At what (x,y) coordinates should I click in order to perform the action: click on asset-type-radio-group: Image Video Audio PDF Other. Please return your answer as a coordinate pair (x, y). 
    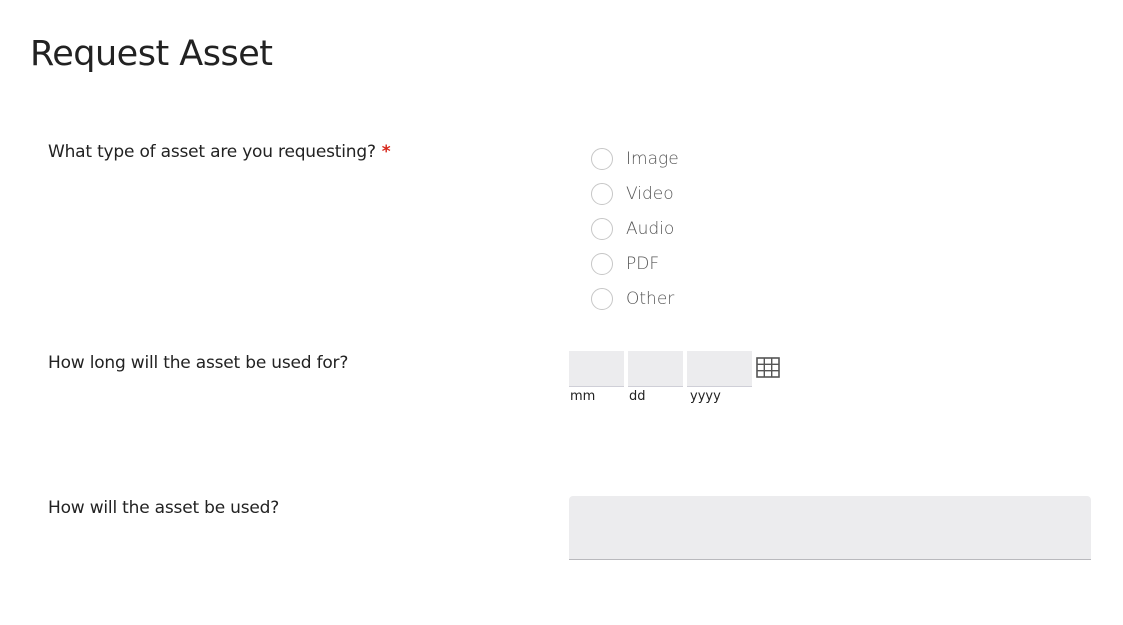
    Looking at the image, I should click on (635, 228).